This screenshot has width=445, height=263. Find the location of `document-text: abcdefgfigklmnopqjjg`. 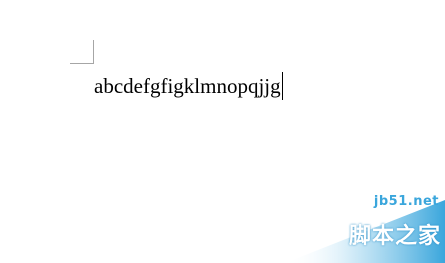

document-text: abcdefgfigklmnopqjjg is located at coordinates (187, 86).